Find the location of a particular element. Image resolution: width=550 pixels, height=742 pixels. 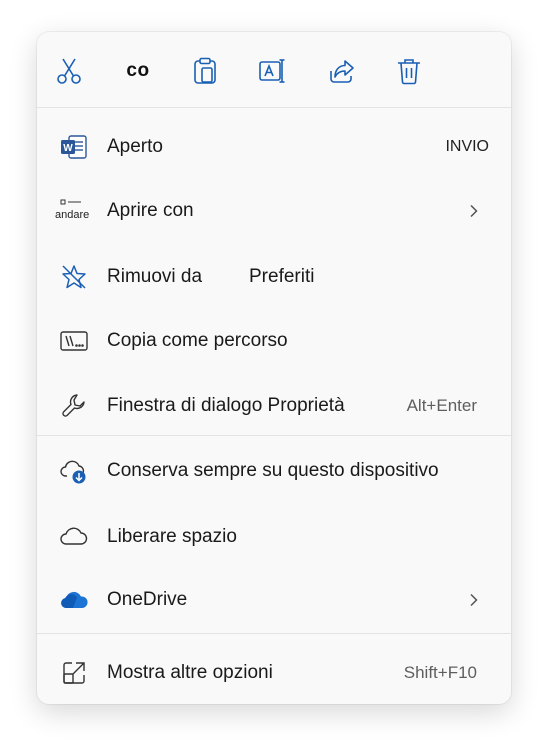

menu-item-label: Finestra di dialogo Proprietà is located at coordinates (226, 405).